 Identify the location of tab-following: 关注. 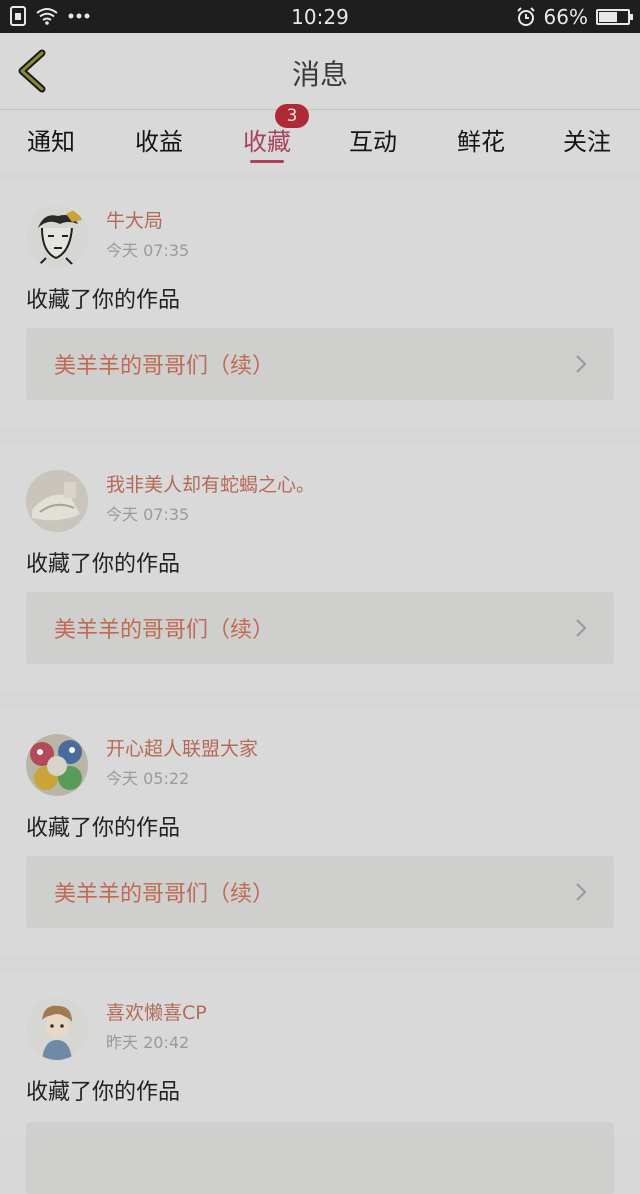
(587, 139).